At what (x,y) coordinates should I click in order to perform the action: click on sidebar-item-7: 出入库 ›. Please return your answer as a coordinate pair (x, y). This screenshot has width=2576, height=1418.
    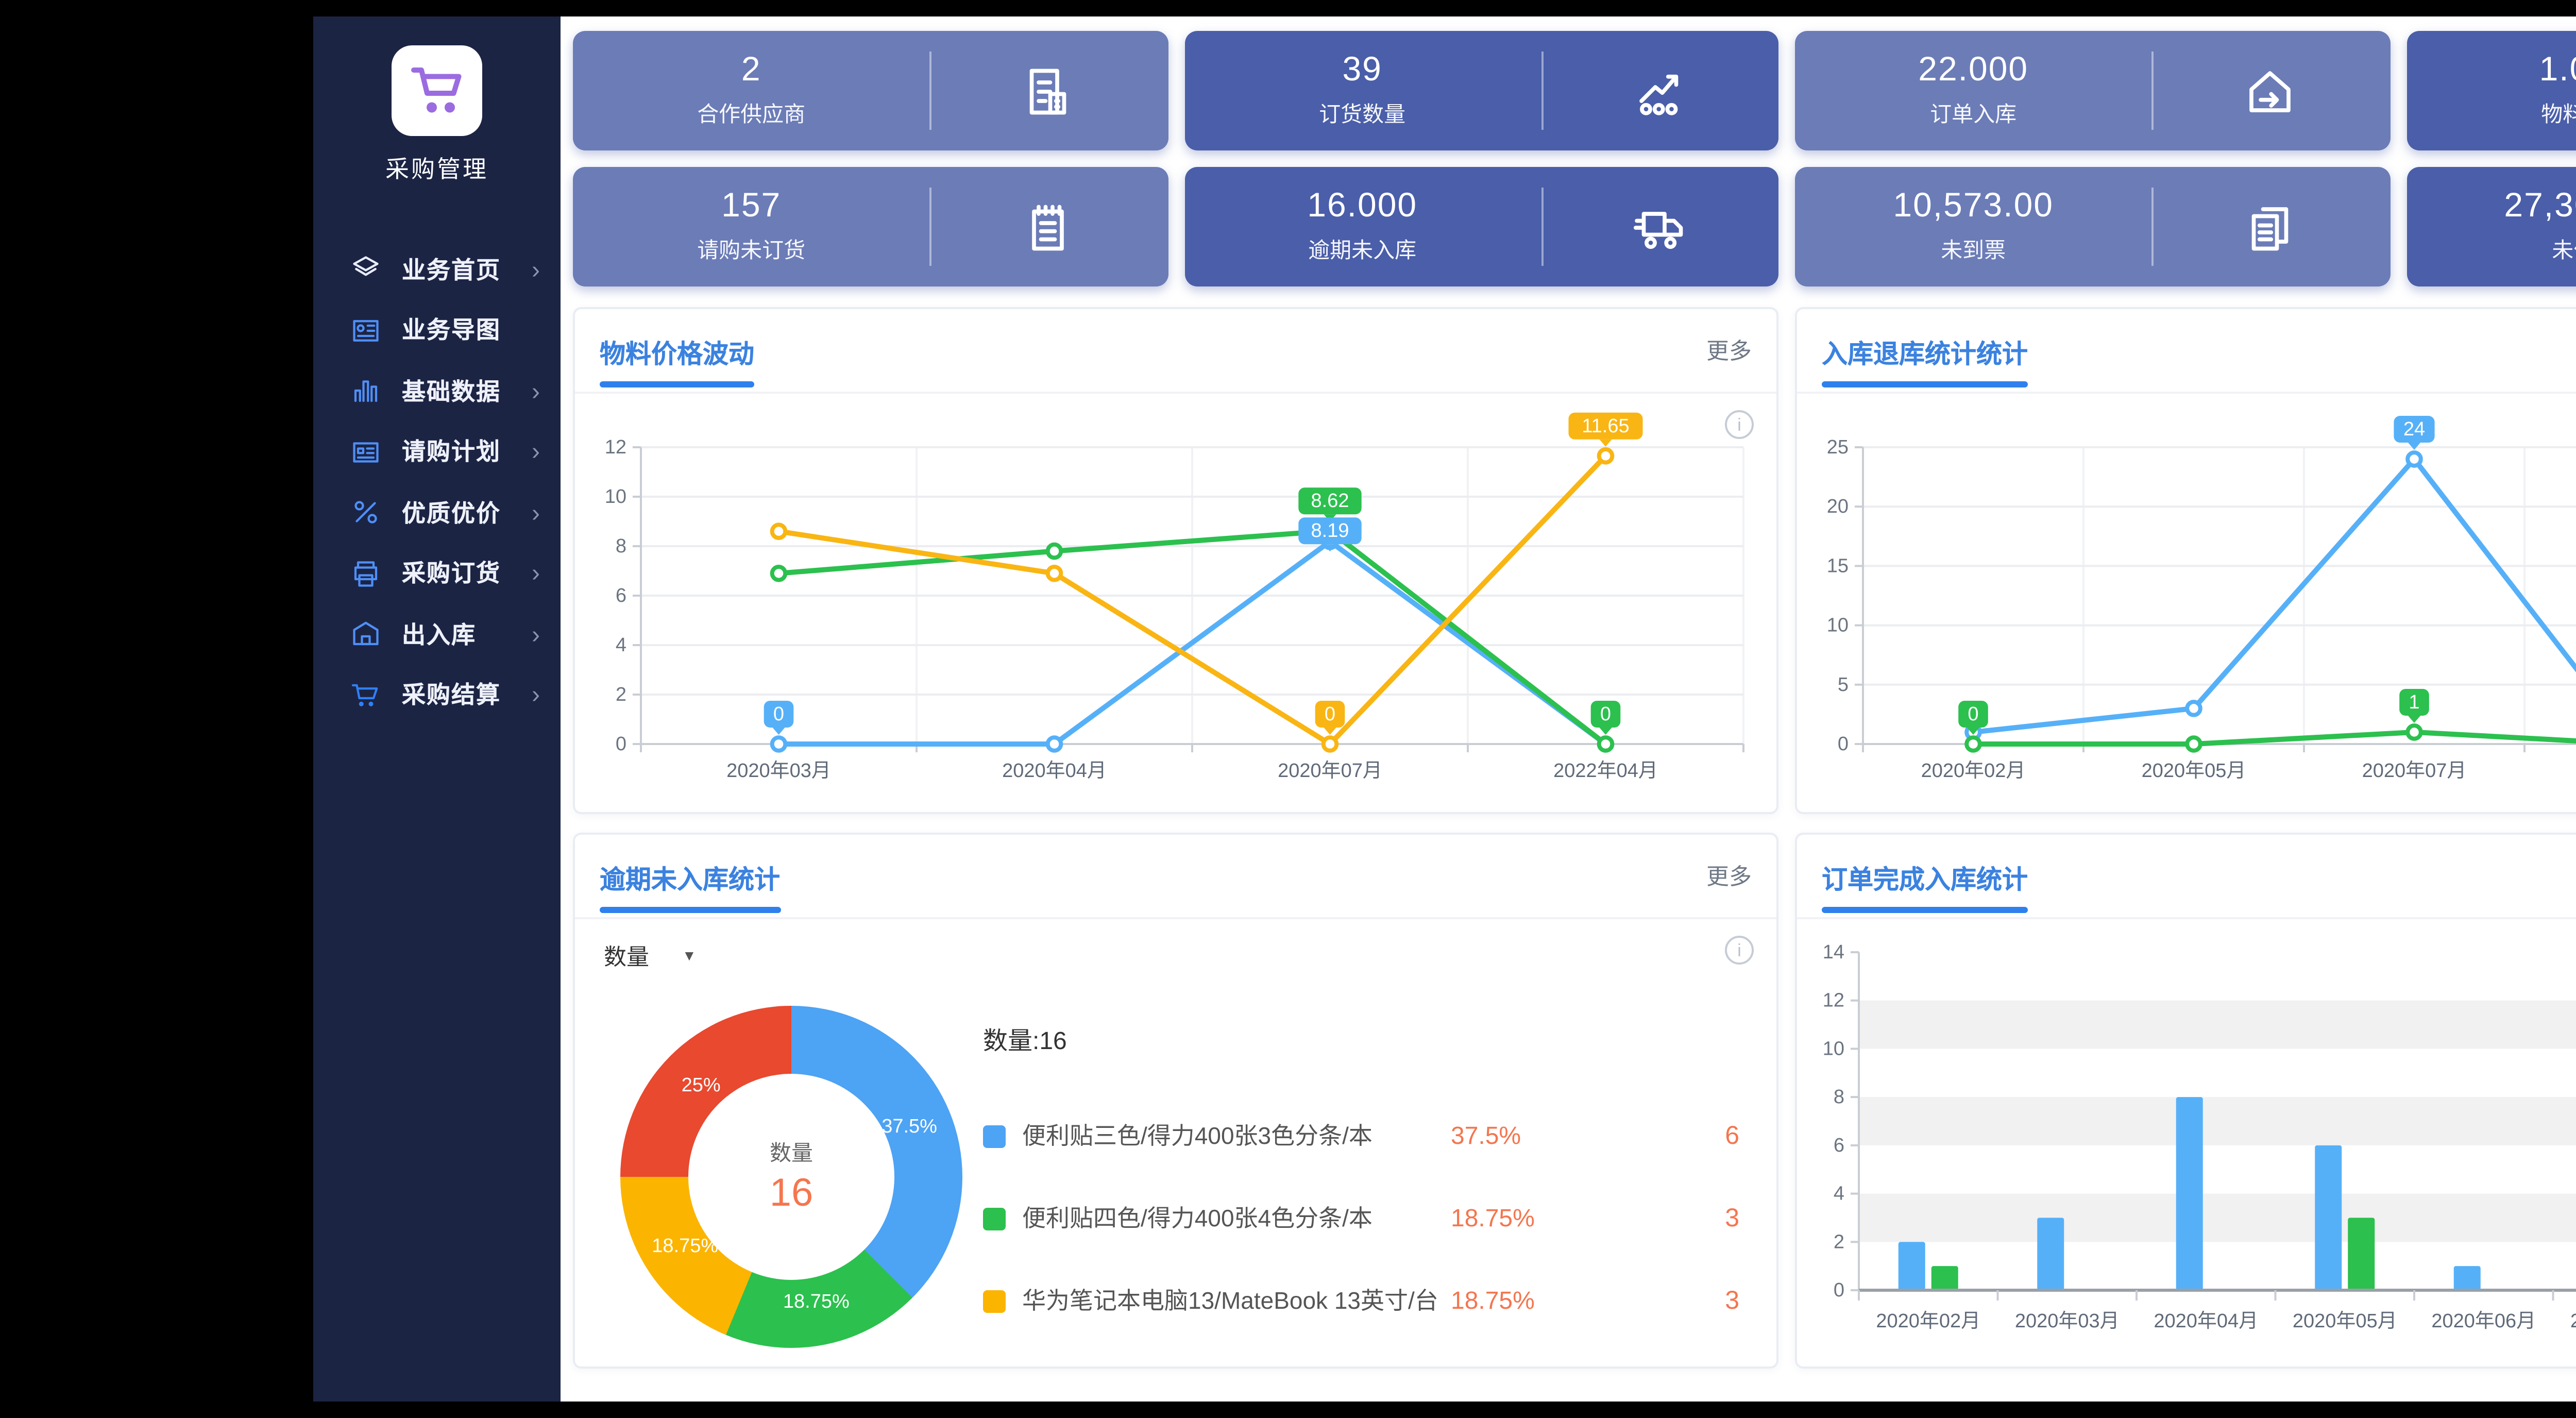
    Looking at the image, I should click on (437, 634).